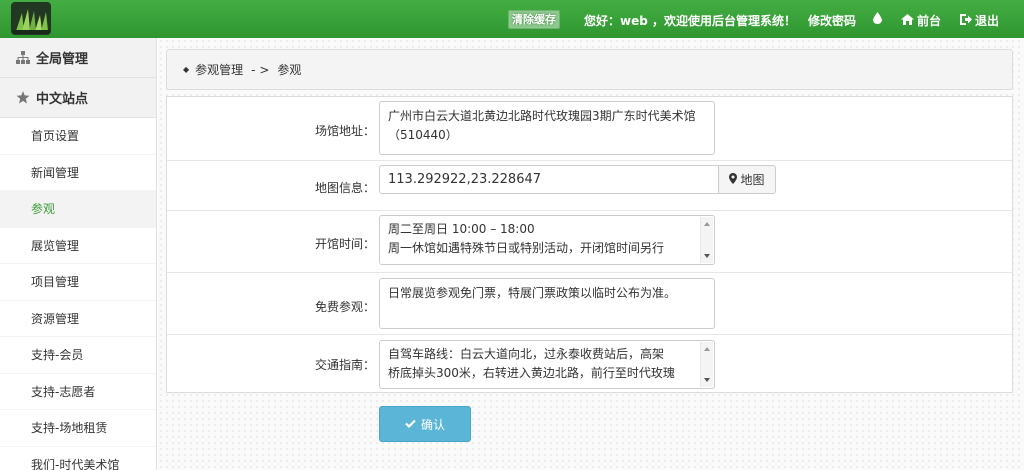 The image size is (1024, 470). What do you see at coordinates (526, 248) in the screenshot?
I see `hours-line-2: 周一休馆如遇特殊节日或特别活动，开闭馆时间另行` at bounding box center [526, 248].